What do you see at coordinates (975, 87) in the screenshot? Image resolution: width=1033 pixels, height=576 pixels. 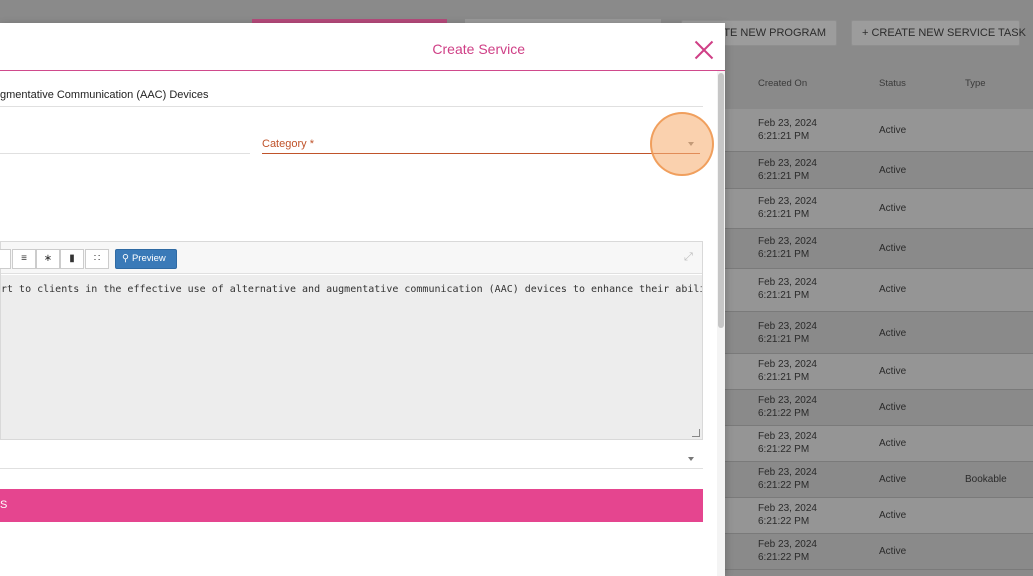 I see `column-header-type: Type` at bounding box center [975, 87].